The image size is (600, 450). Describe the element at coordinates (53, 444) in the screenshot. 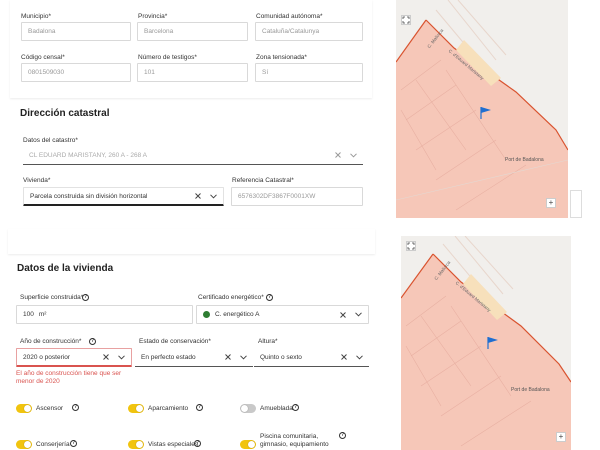

I see `conserjeria-label: Conserjería` at that location.